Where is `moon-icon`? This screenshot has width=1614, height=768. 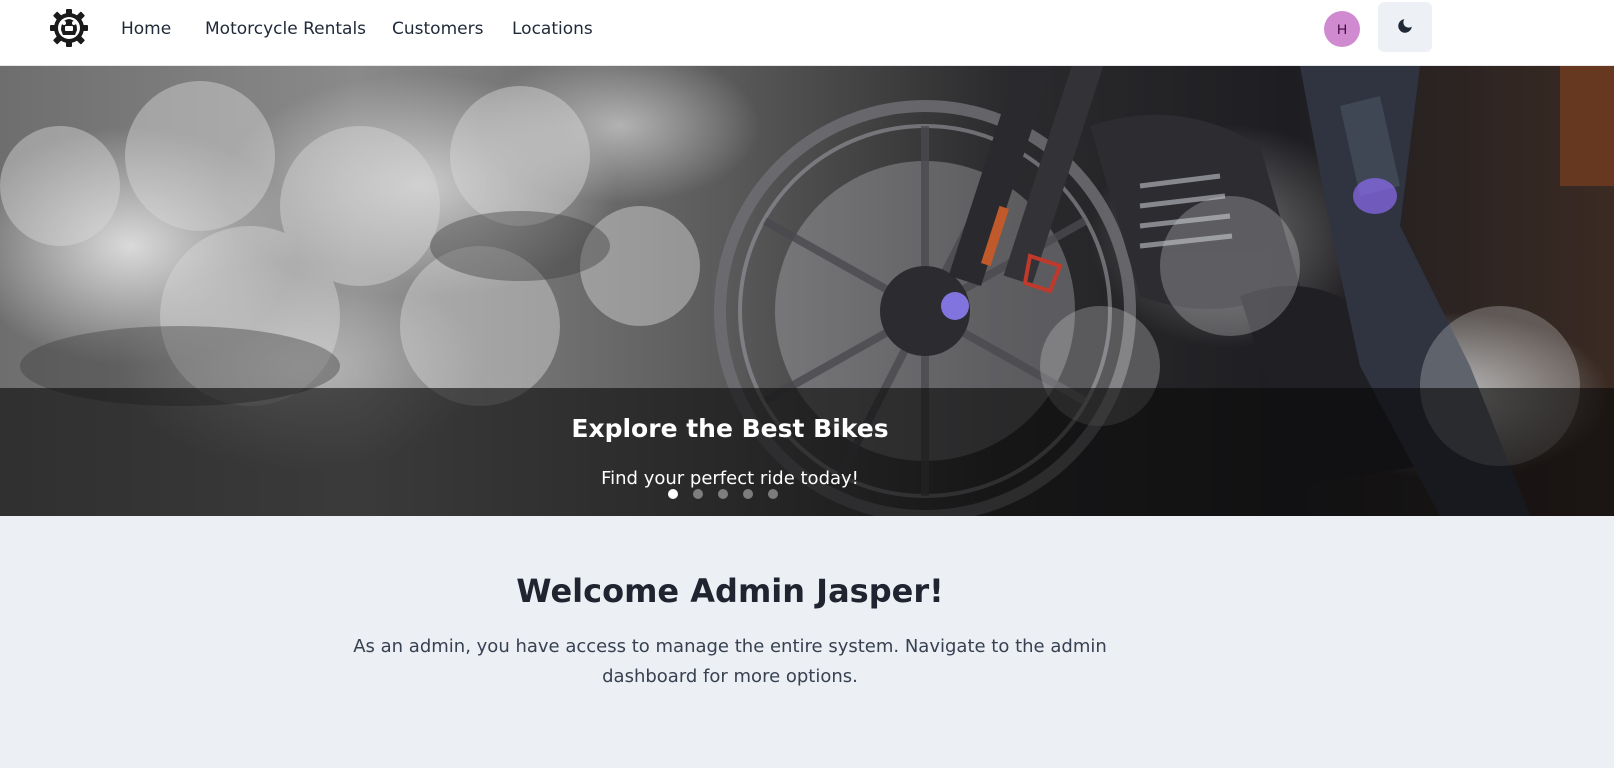 moon-icon is located at coordinates (1405, 27).